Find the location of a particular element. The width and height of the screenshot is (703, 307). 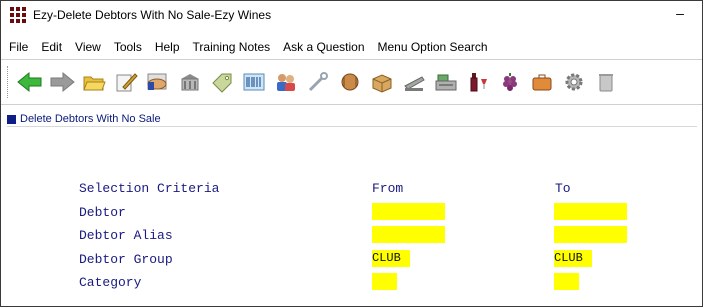

handshake-icon is located at coordinates (158, 82).